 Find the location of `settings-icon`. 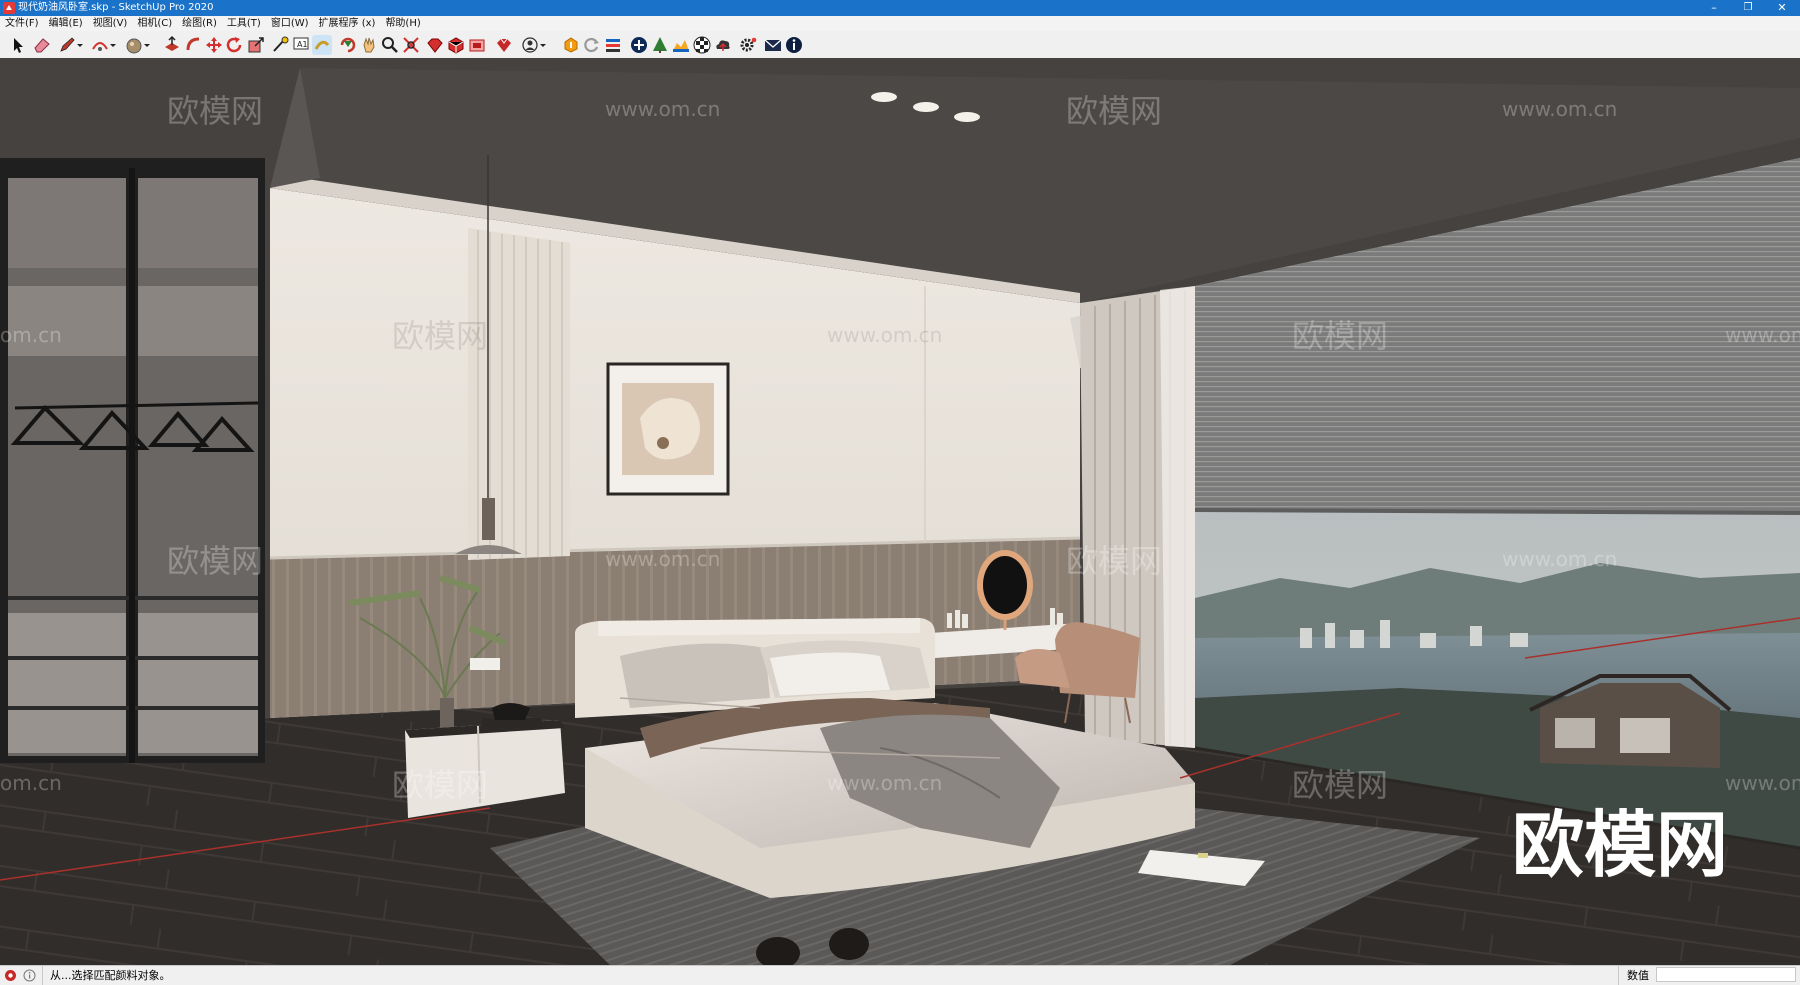

settings-icon is located at coordinates (748, 45).